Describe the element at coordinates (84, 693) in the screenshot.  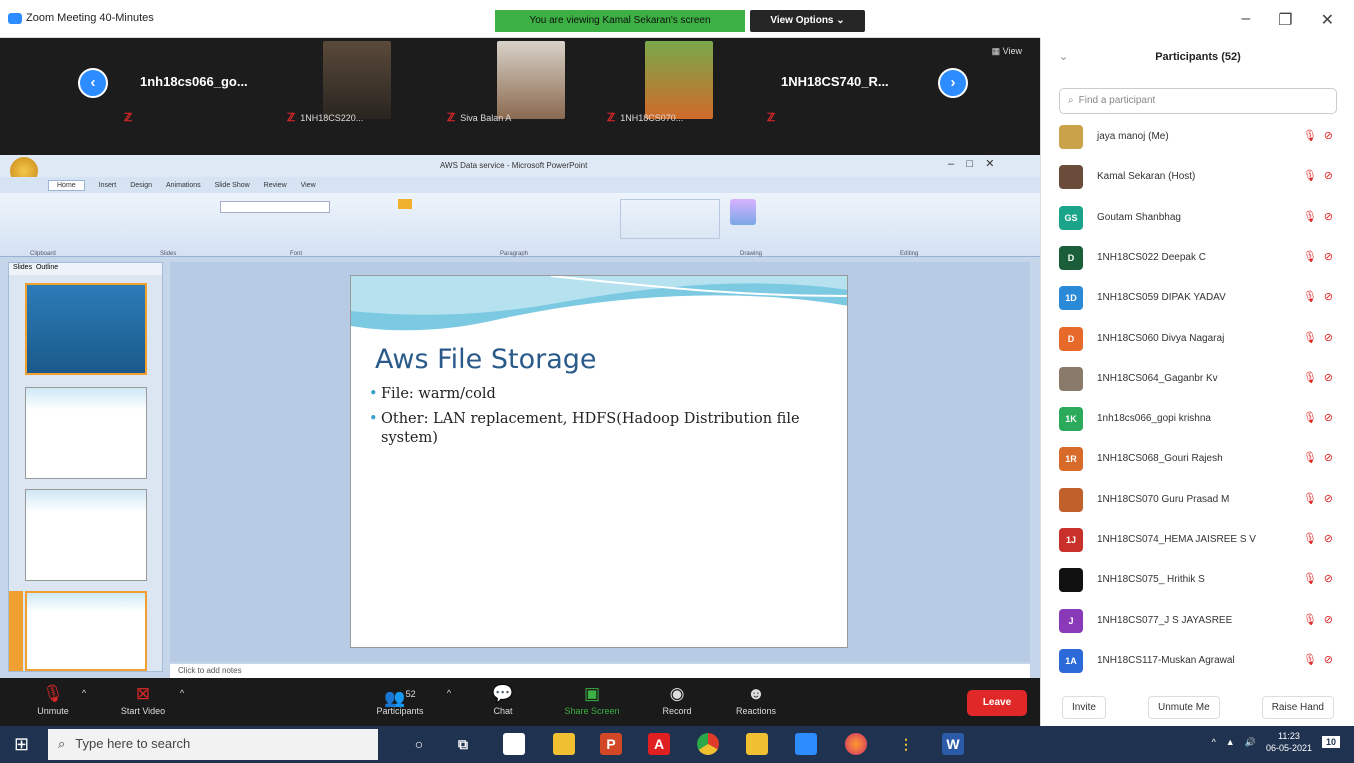
I see `audio-options-caret-icon: ^` at that location.